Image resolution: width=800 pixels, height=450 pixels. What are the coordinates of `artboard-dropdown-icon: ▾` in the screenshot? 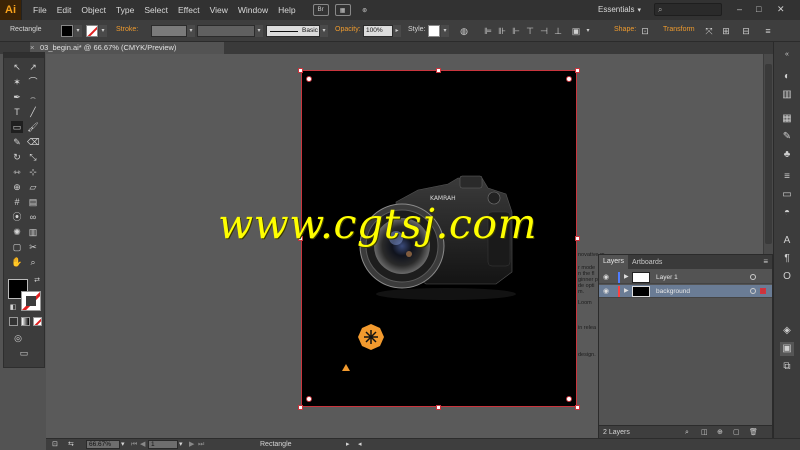 It's located at (181, 444).